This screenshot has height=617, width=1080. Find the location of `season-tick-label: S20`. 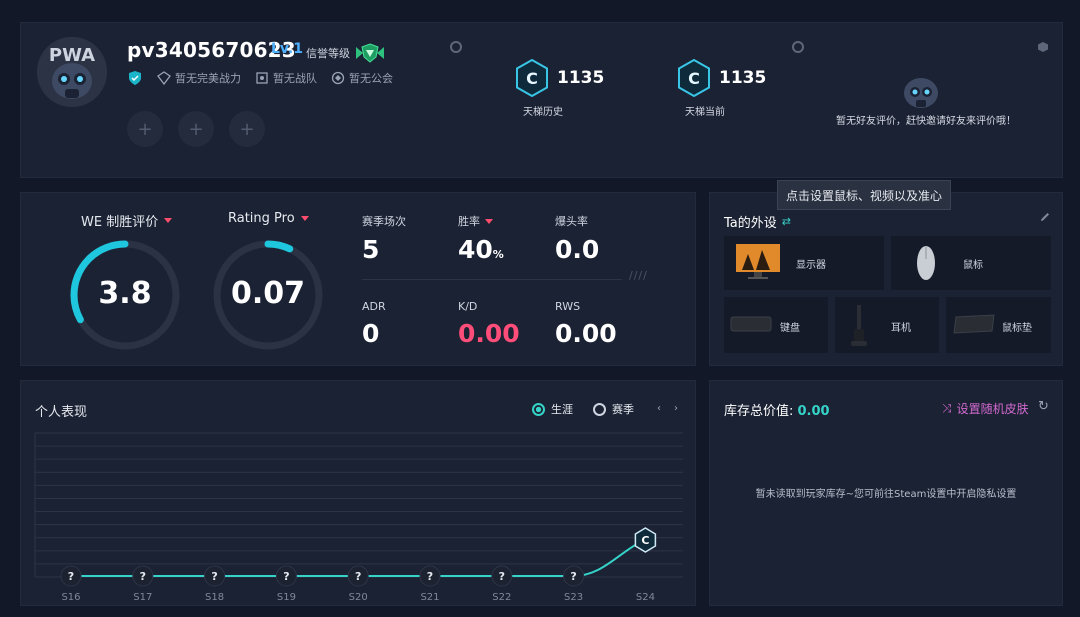

season-tick-label: S20 is located at coordinates (358, 597).